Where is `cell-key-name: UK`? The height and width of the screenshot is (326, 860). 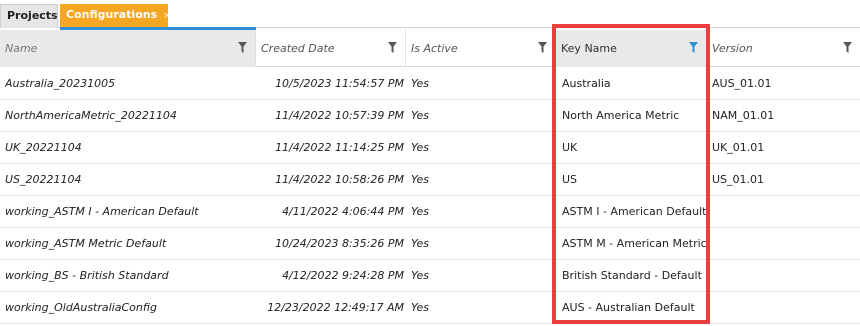
cell-key-name: UK is located at coordinates (570, 147).